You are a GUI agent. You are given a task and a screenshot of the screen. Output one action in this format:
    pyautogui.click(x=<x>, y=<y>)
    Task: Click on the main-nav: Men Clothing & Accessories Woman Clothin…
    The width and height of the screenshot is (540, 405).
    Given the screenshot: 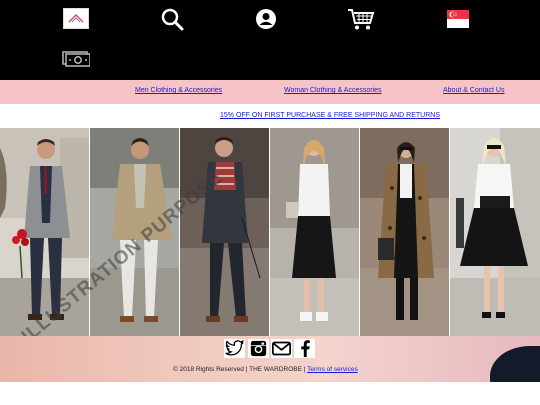 What is the action you would take?
    pyautogui.click(x=270, y=92)
    